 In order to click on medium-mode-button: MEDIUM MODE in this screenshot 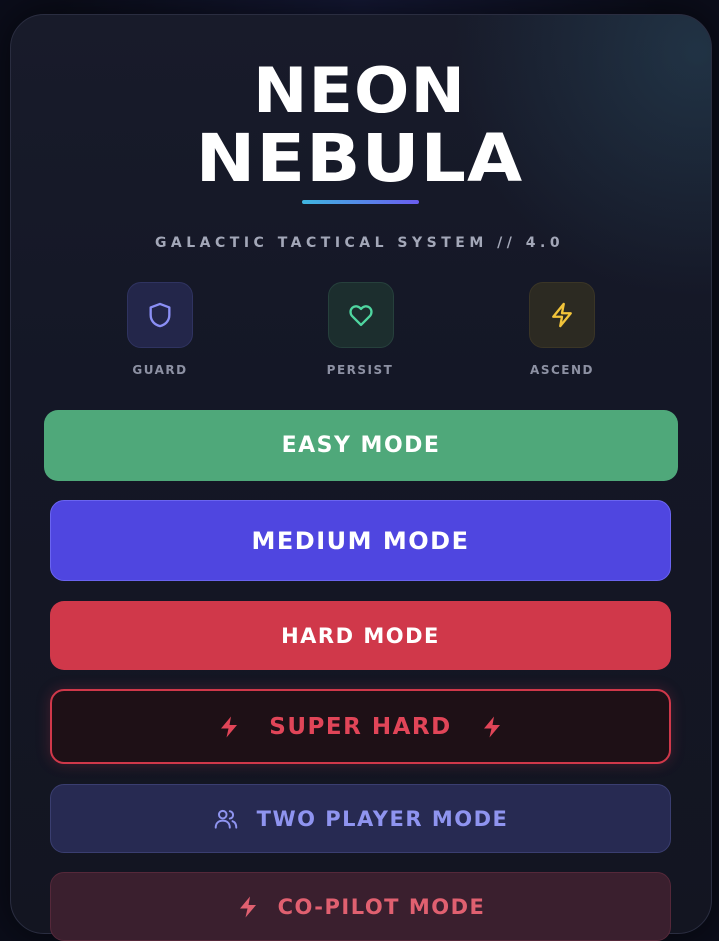, I will do `click(360, 540)`.